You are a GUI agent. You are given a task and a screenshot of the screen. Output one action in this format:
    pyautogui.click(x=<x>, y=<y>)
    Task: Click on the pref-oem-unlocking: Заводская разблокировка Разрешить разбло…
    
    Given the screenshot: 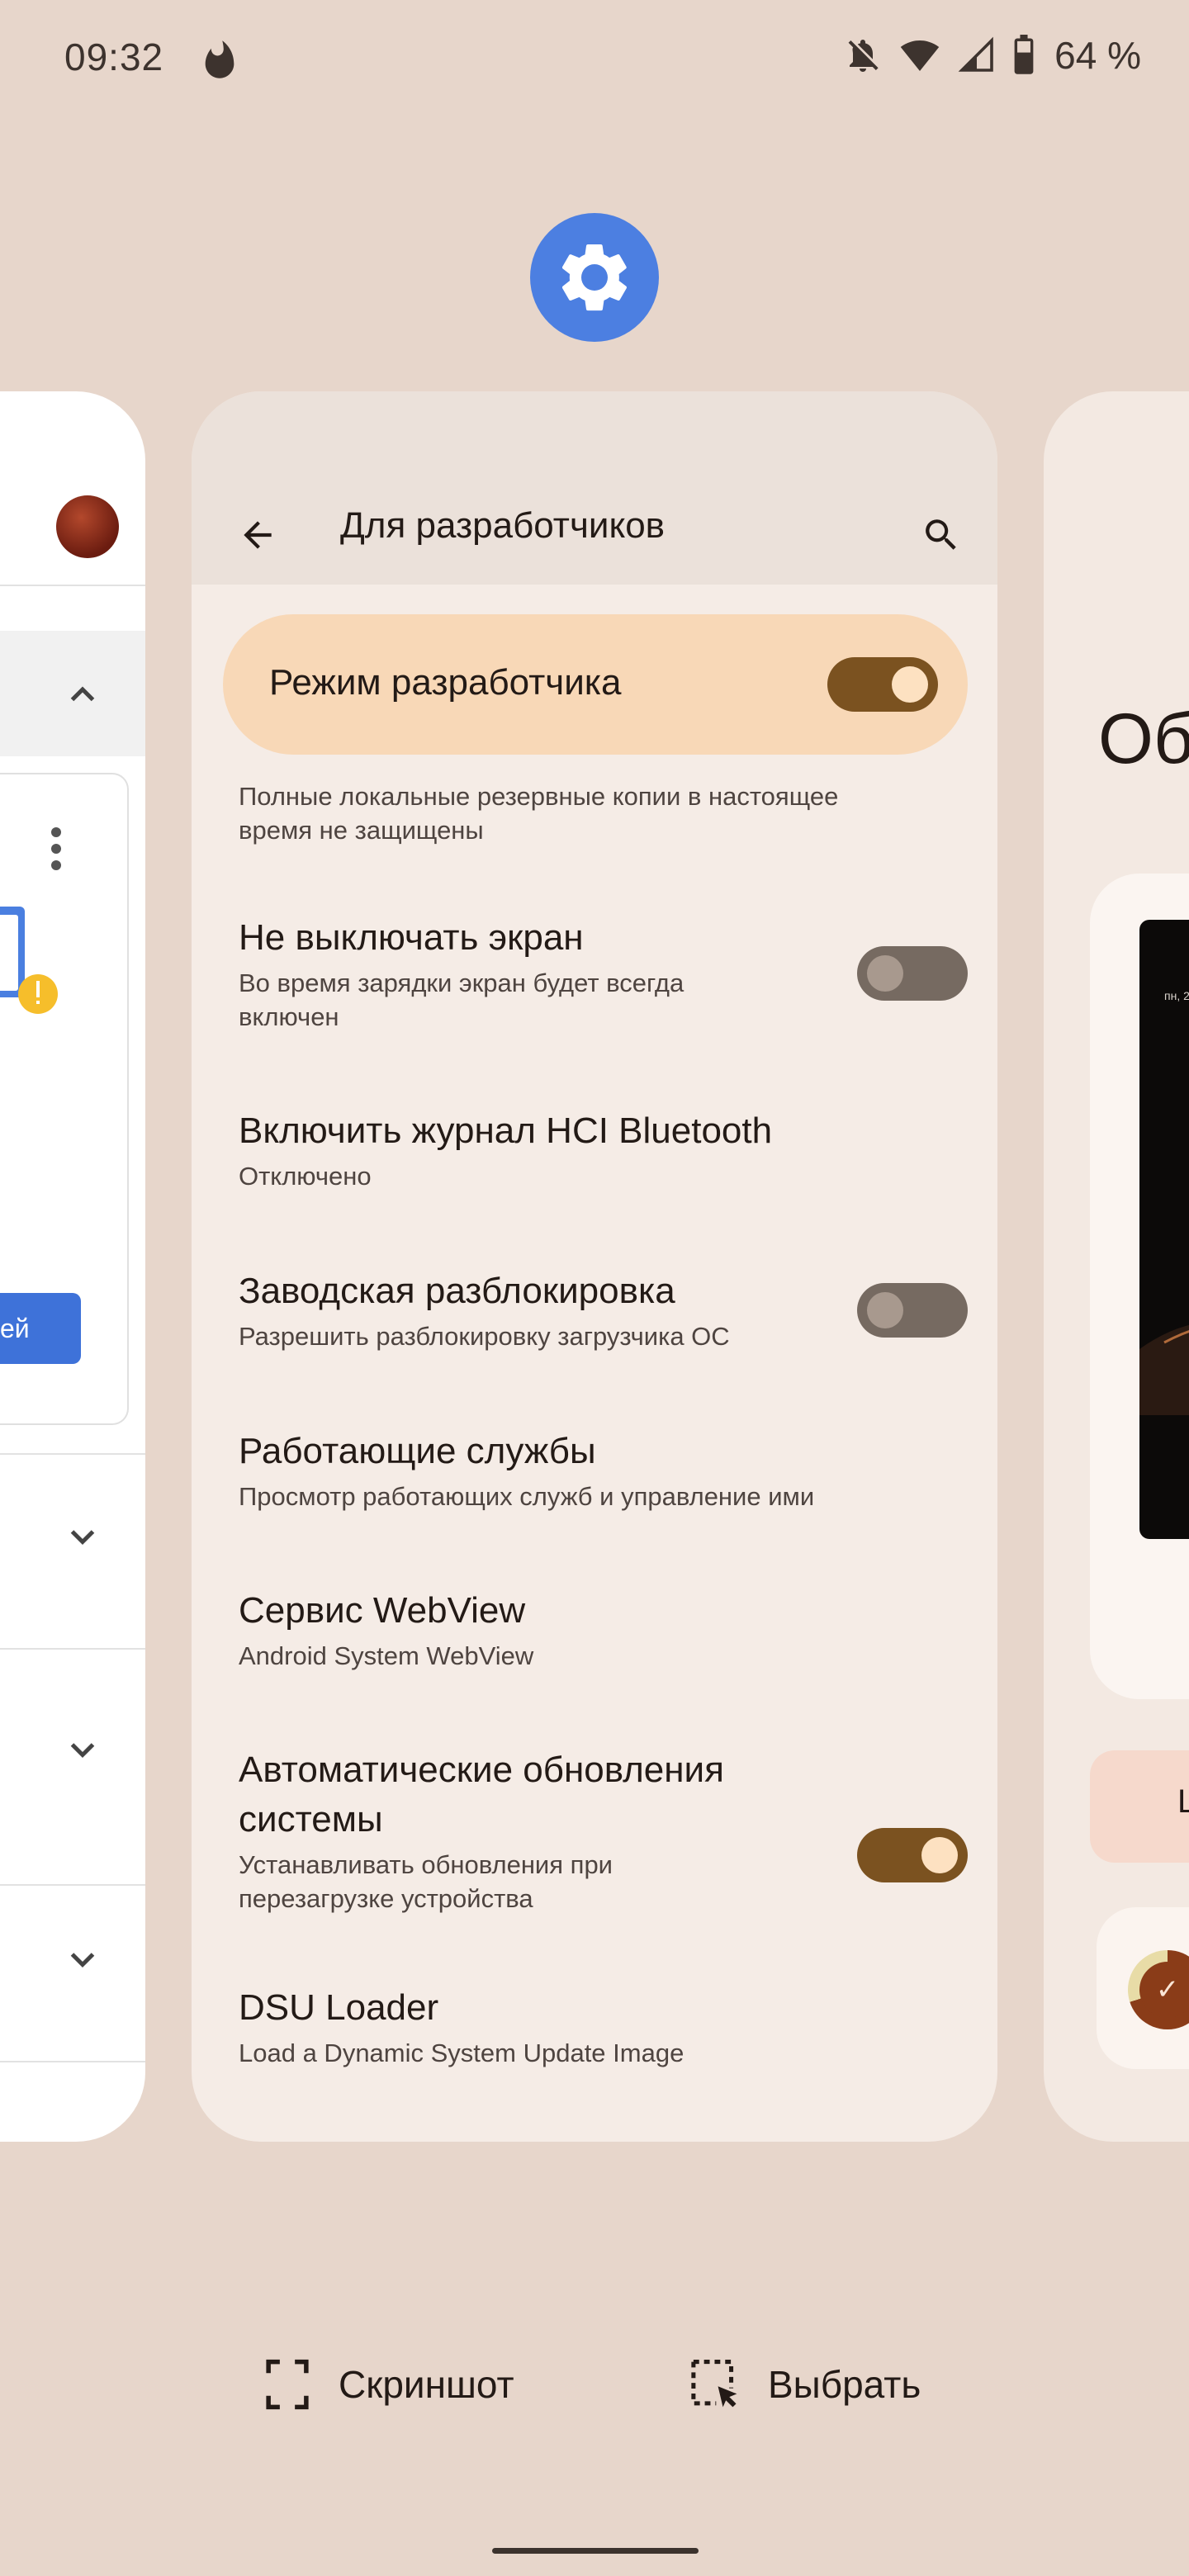 What is the action you would take?
    pyautogui.click(x=594, y=1310)
    